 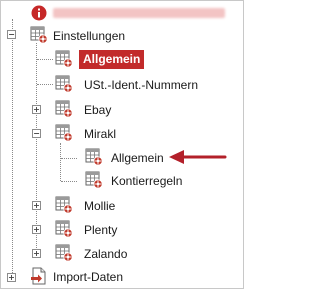 I want to click on tree-item-plenty: Plenty, so click(x=100, y=230).